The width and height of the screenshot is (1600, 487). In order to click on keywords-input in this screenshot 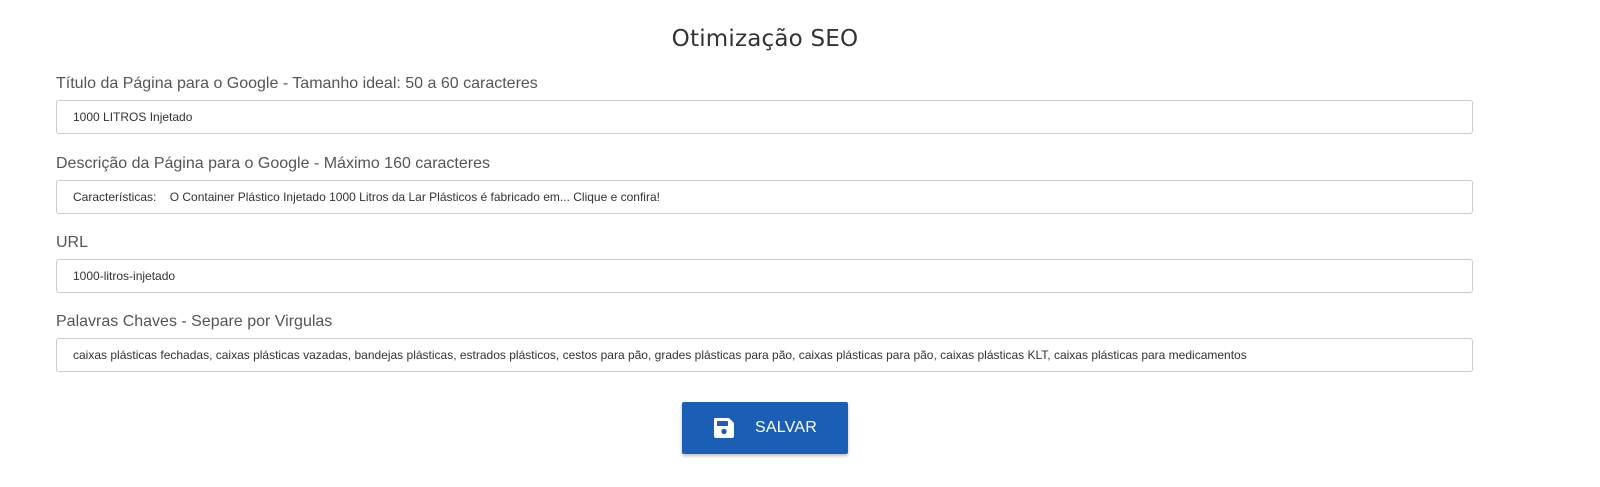, I will do `click(764, 355)`.